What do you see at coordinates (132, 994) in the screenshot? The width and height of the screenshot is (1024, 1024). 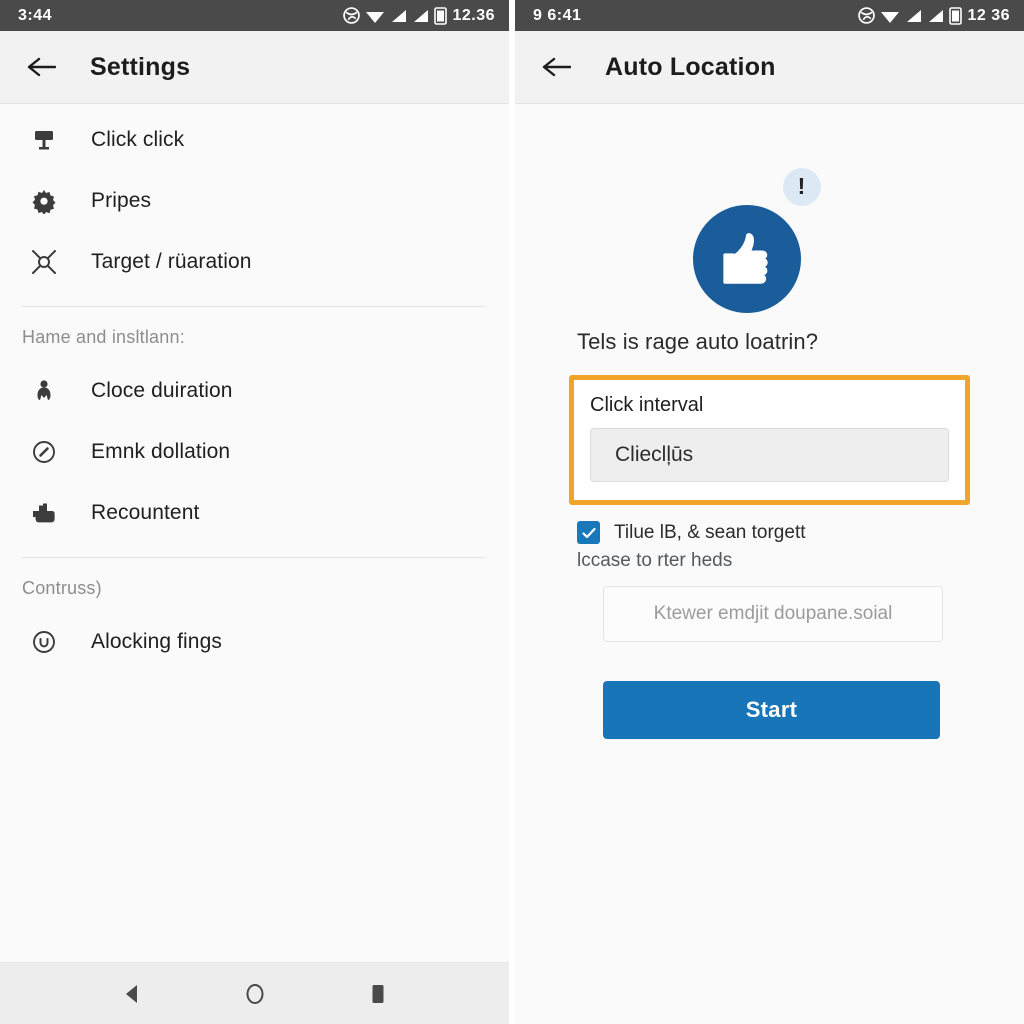 I see `back-triangle-icon` at bounding box center [132, 994].